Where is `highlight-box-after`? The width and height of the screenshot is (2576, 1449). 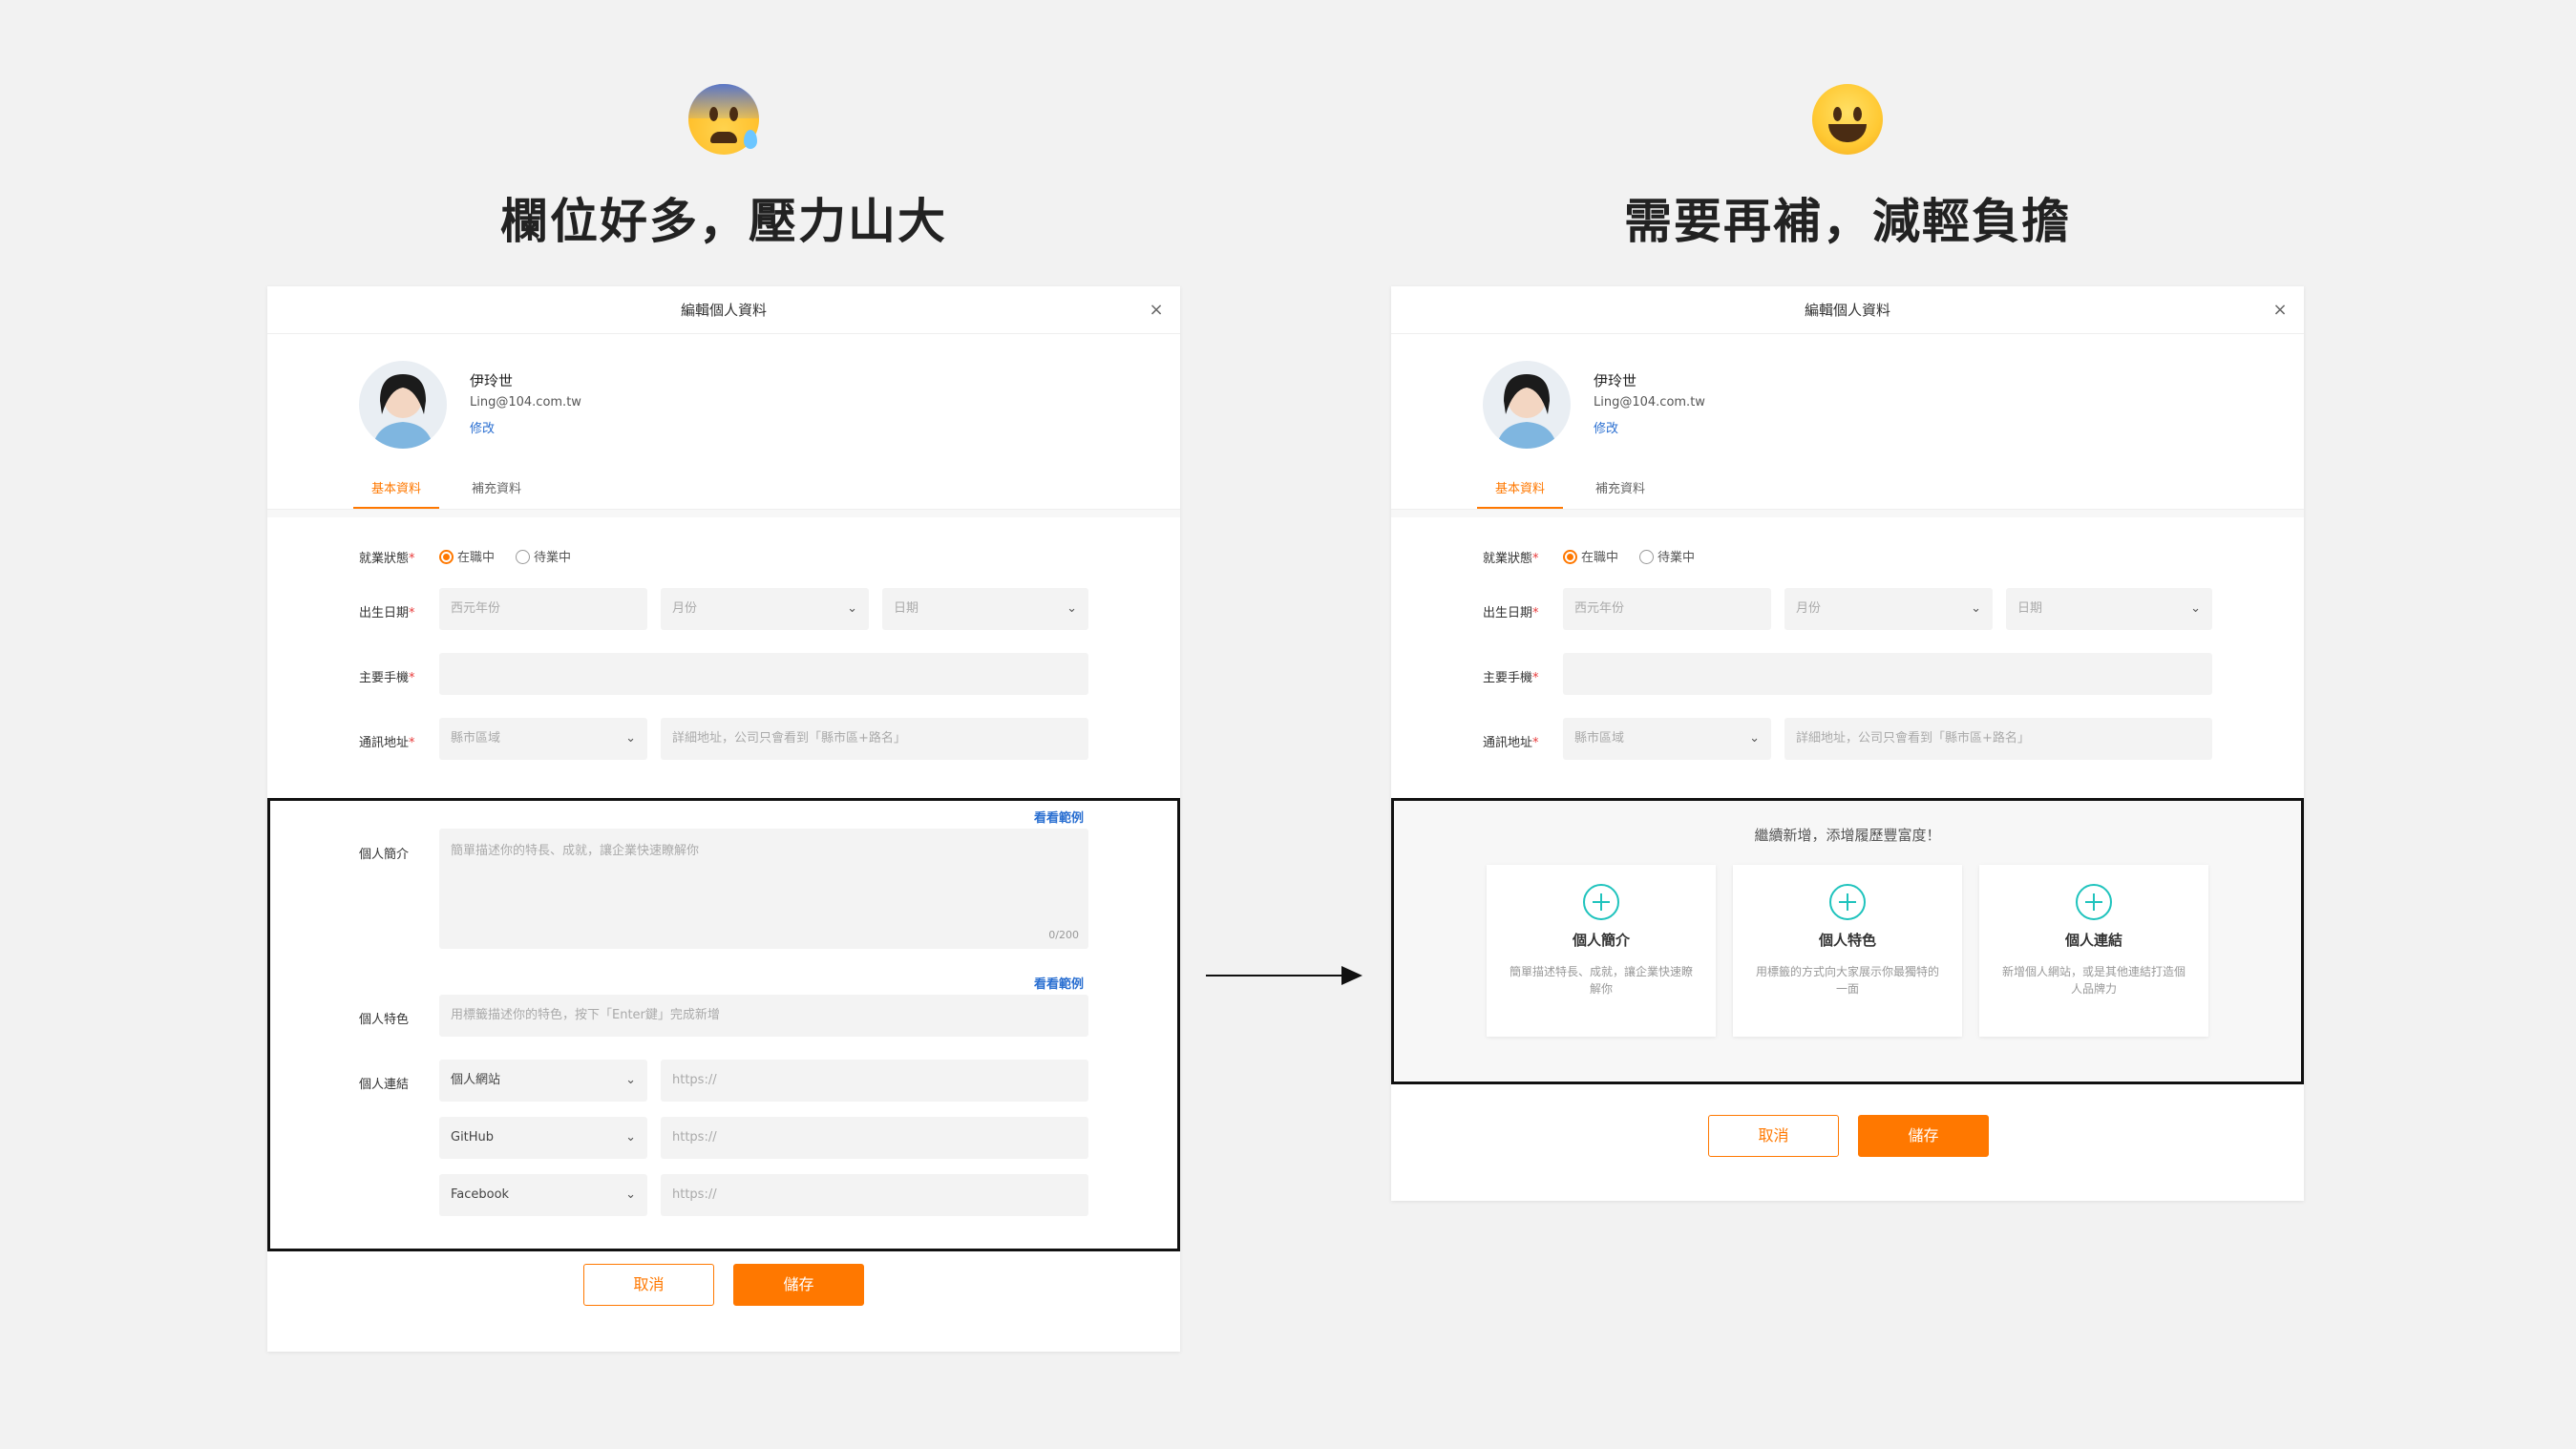
highlight-box-after is located at coordinates (1847, 941).